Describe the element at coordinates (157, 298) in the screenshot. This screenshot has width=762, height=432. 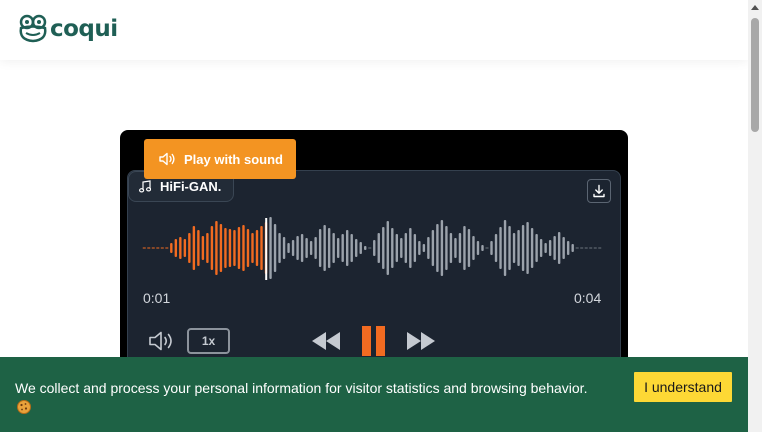
I see `current-time: 0:01` at that location.